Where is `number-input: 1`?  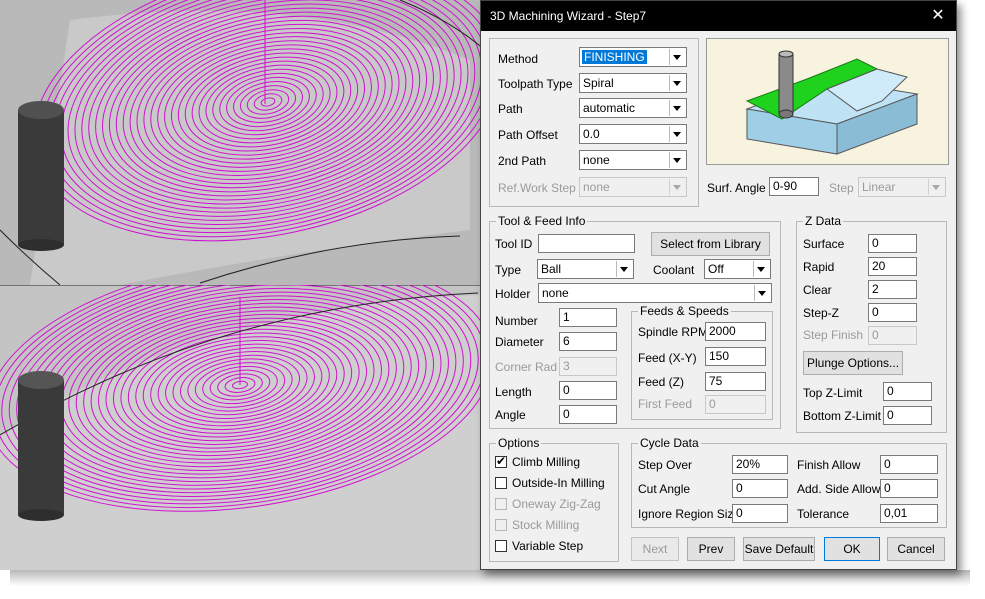 number-input: 1 is located at coordinates (588, 317).